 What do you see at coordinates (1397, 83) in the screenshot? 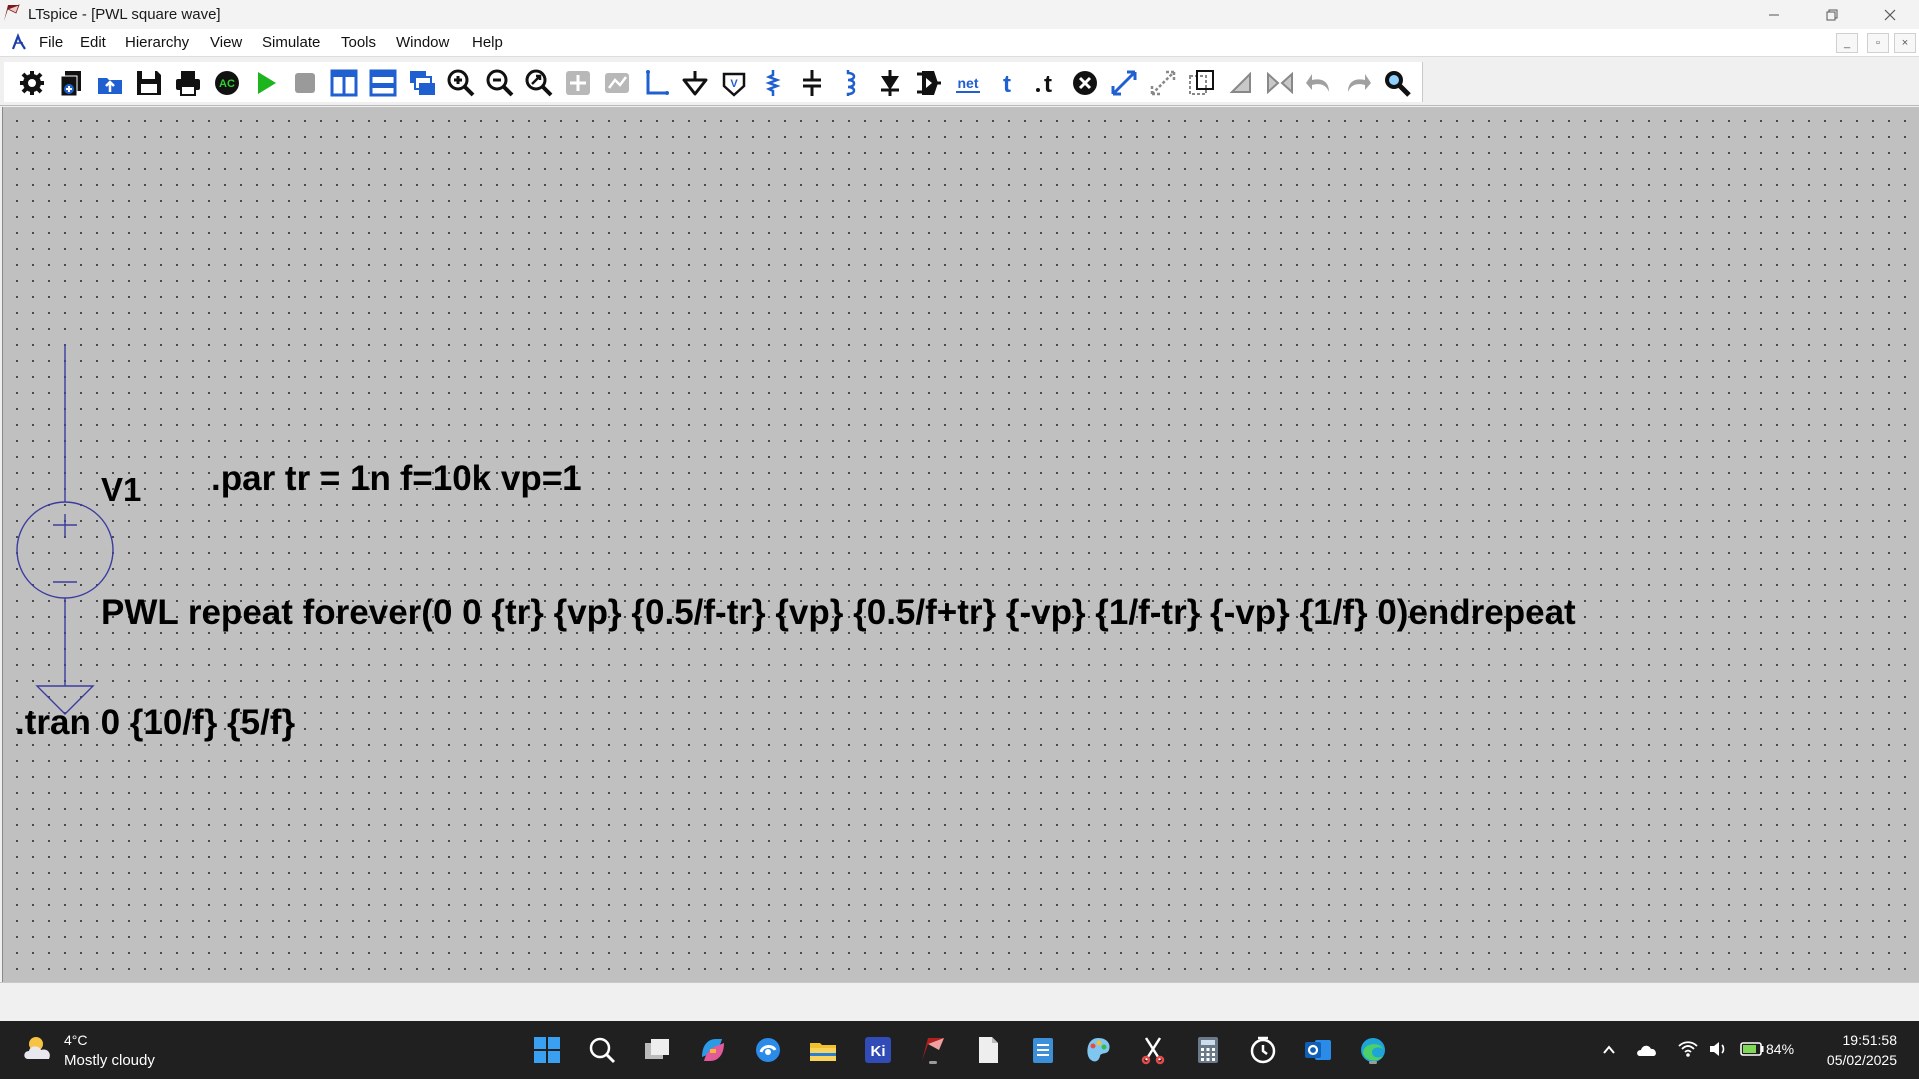
I see `find-icon` at bounding box center [1397, 83].